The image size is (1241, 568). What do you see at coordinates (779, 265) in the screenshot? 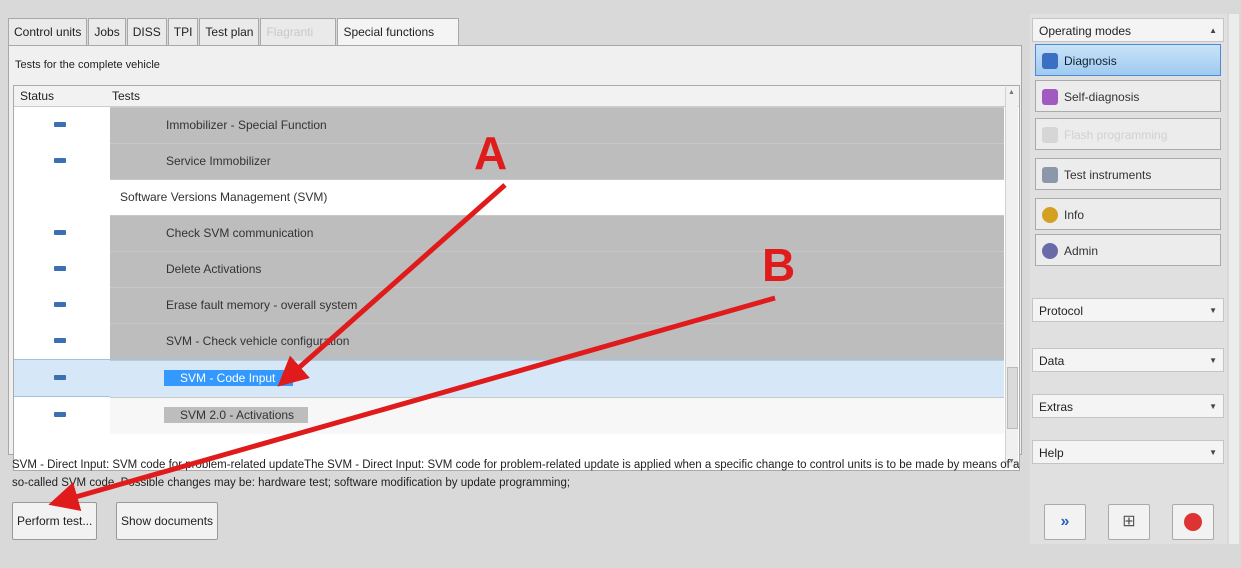
I see `annotation-b: B` at bounding box center [779, 265].